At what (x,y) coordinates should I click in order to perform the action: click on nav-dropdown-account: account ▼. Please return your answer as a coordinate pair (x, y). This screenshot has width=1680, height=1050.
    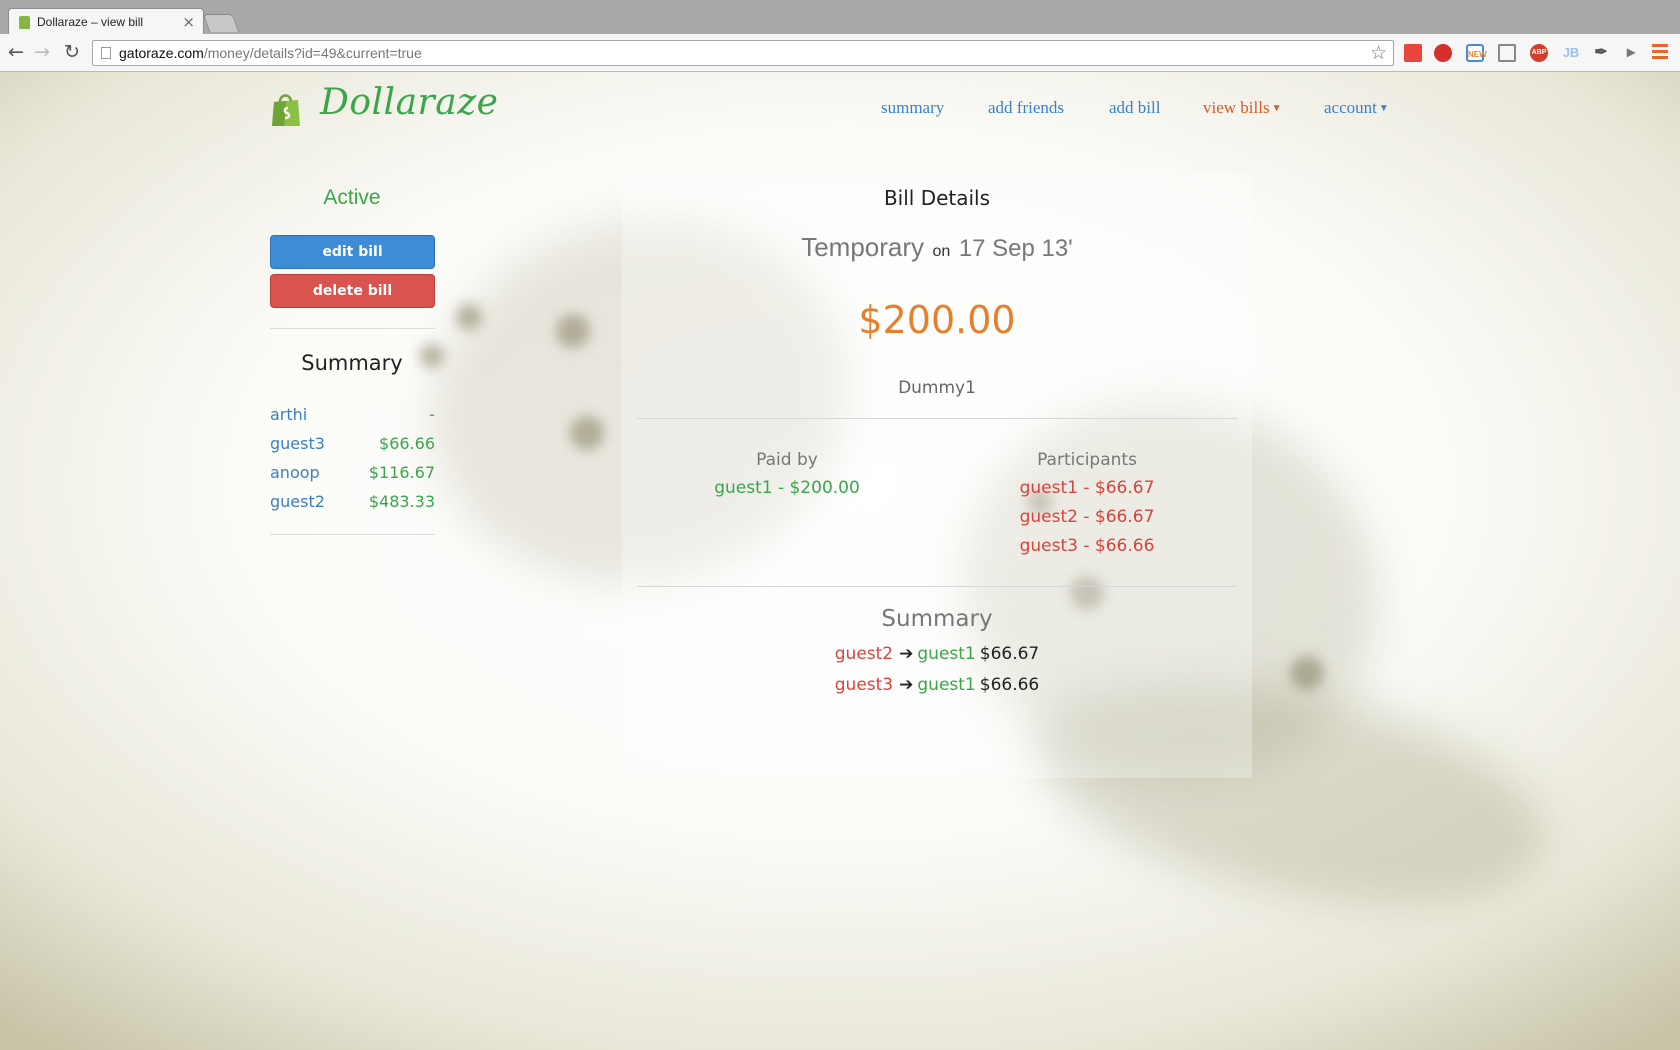
    Looking at the image, I should click on (1356, 108).